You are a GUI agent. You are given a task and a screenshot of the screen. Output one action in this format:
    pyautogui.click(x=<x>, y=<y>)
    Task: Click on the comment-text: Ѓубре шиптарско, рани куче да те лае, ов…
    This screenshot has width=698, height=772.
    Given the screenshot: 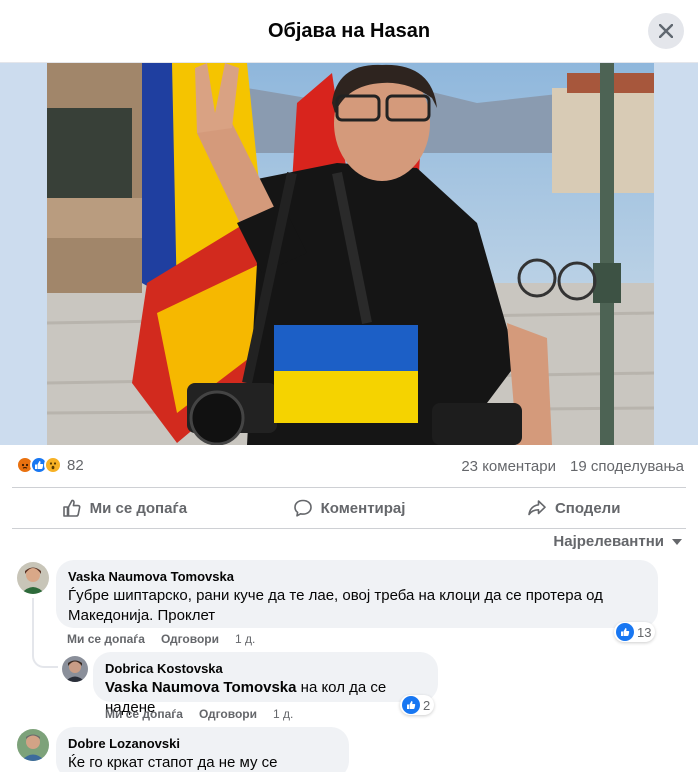 What is the action you would take?
    pyautogui.click(x=335, y=605)
    